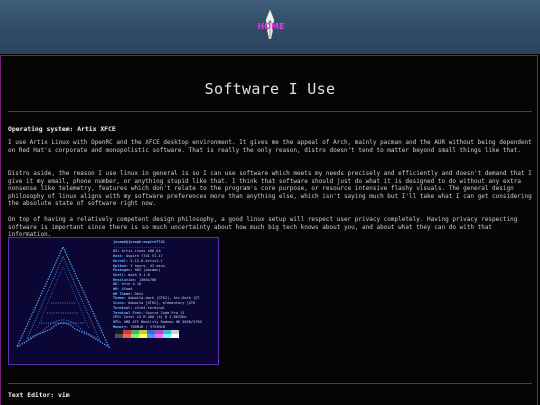  Describe the element at coordinates (146, 260) in the screenshot. I see `neofetch-value: 5.12.6-artix1-1` at that location.